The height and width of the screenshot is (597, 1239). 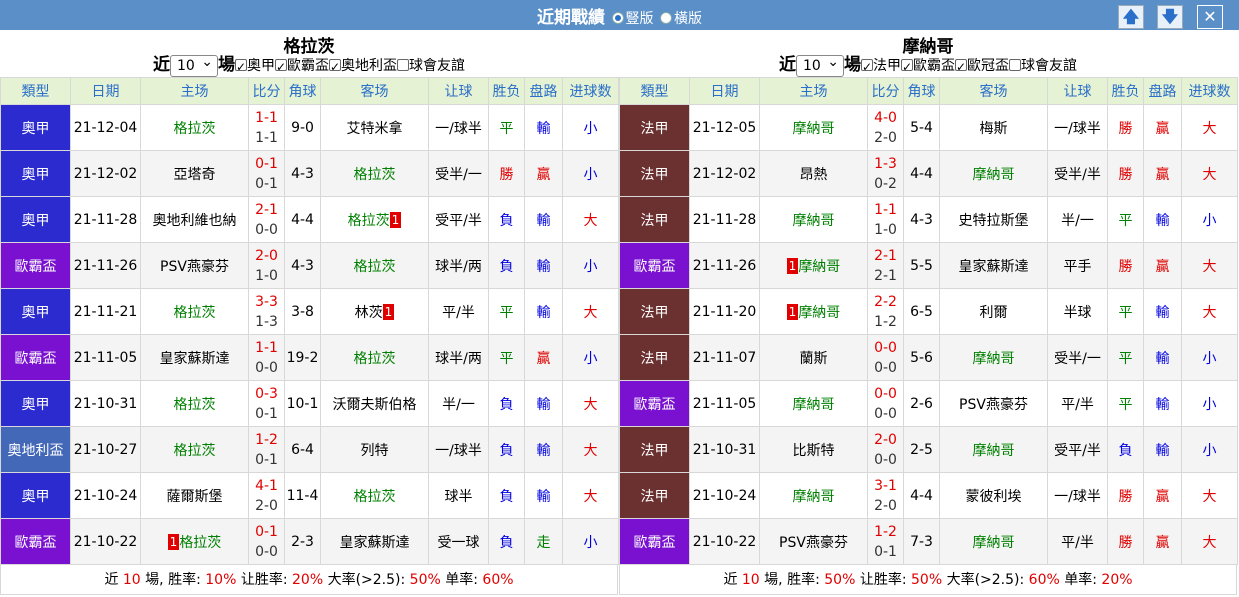 What do you see at coordinates (813, 357) in the screenshot?
I see `home-team-cell: 蘭斯` at bounding box center [813, 357].